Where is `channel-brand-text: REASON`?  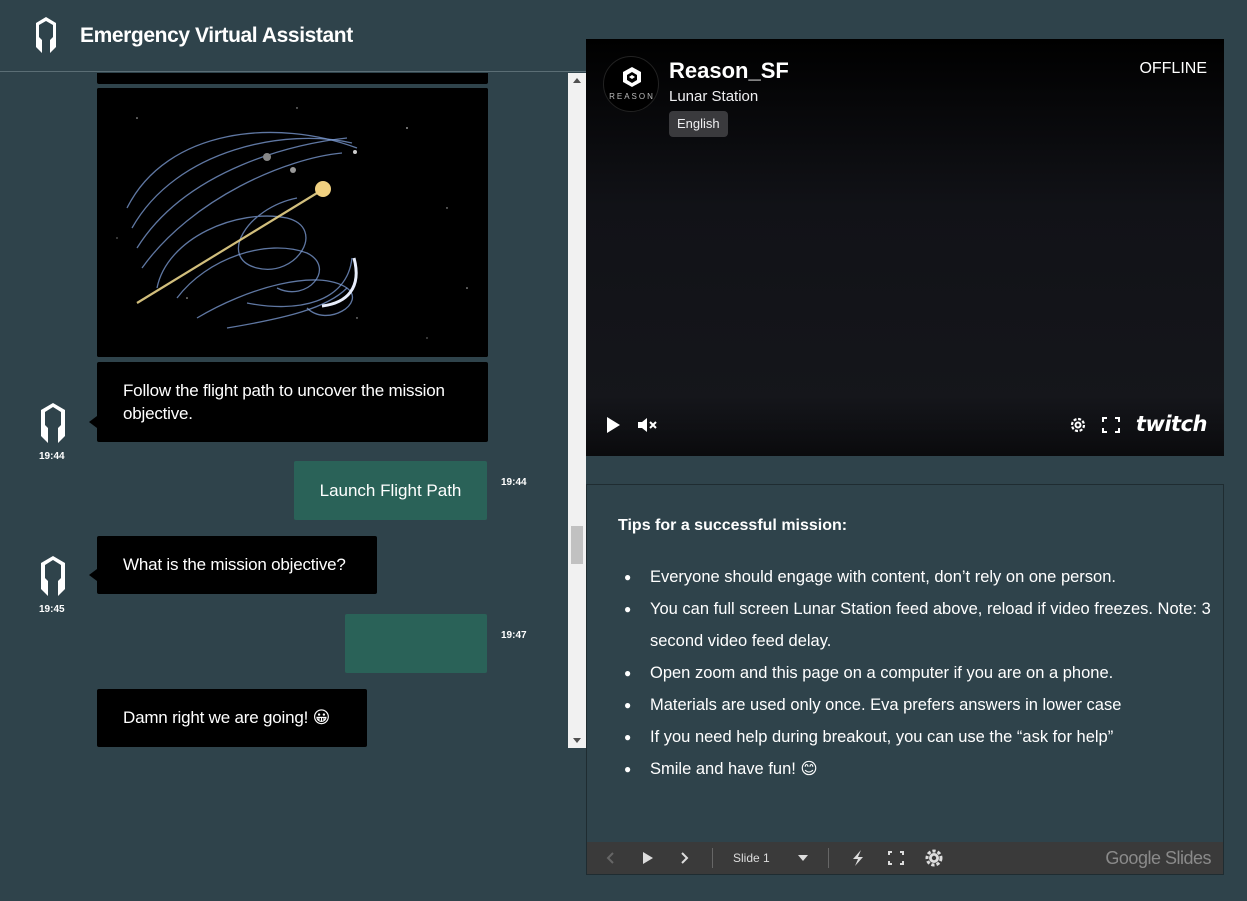
channel-brand-text: REASON is located at coordinates (632, 96).